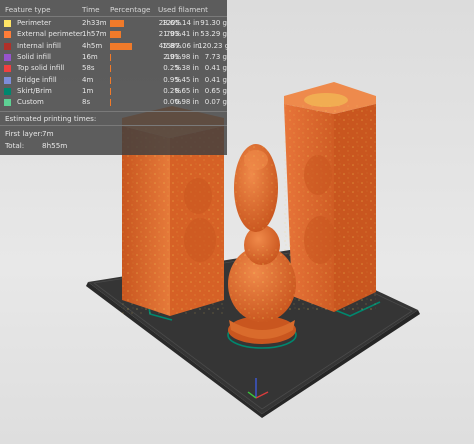 The height and width of the screenshot is (444, 474). I want to click on filament-length: 0.98 in, so click(186, 102).